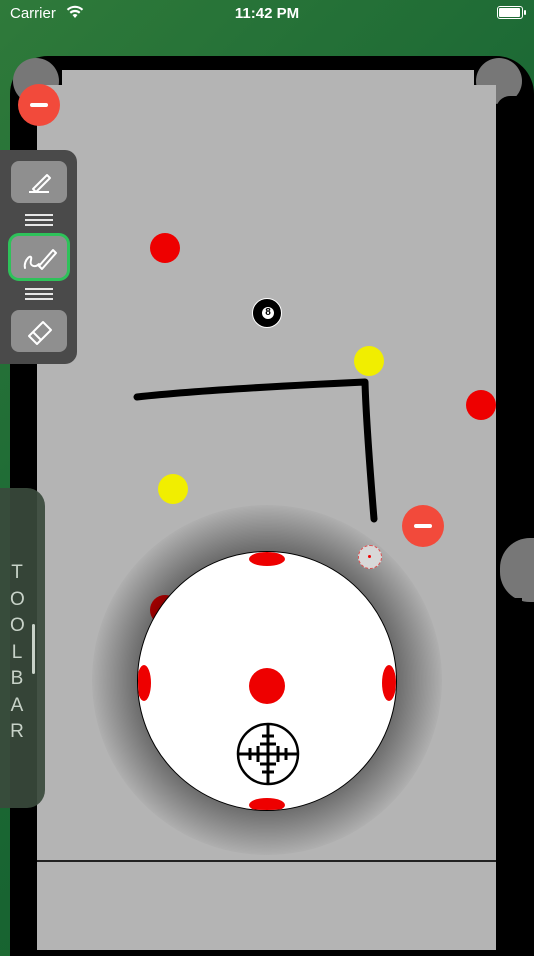 This screenshot has height=956, width=534. What do you see at coordinates (423, 526) in the screenshot?
I see `remove-button-ball` at bounding box center [423, 526].